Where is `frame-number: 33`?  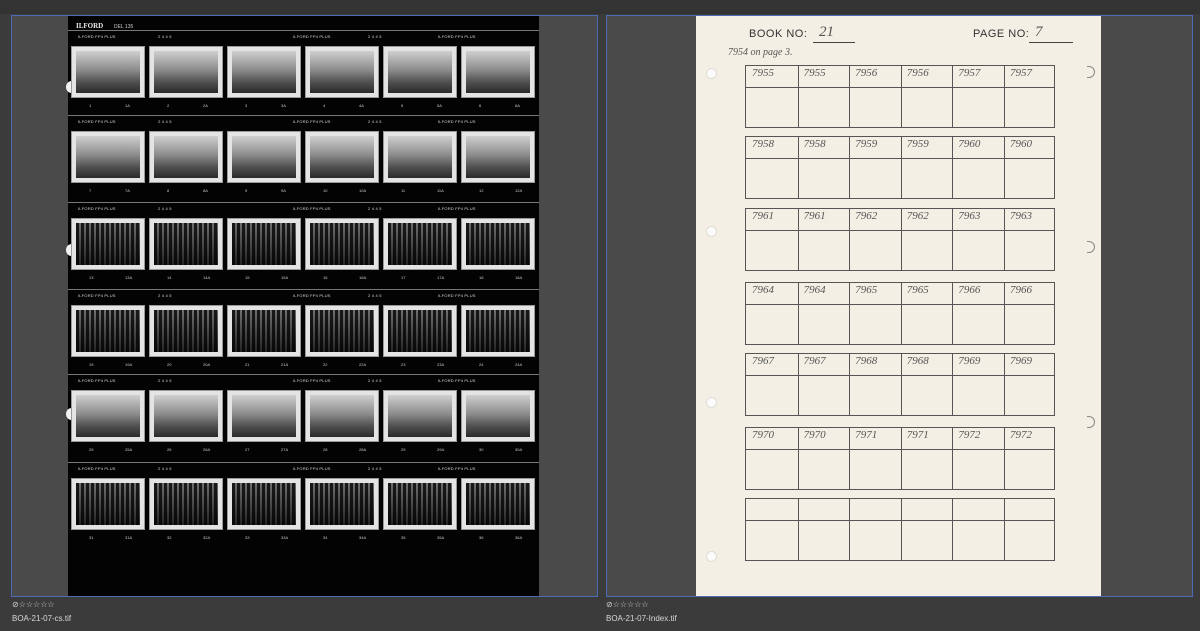
frame-number: 33 is located at coordinates (247, 537).